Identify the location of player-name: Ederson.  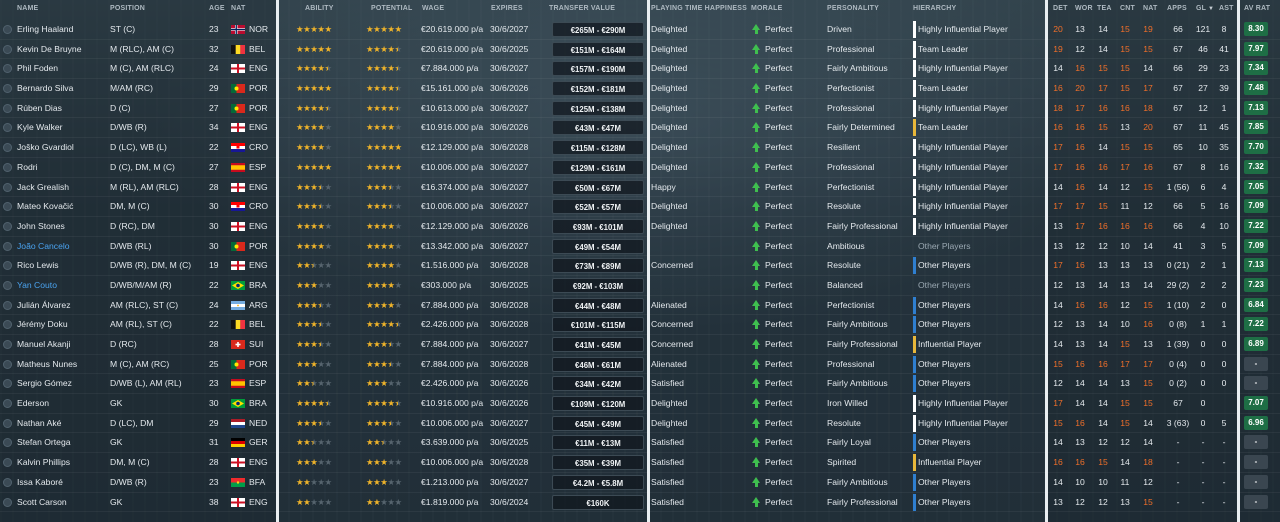
(33, 403).